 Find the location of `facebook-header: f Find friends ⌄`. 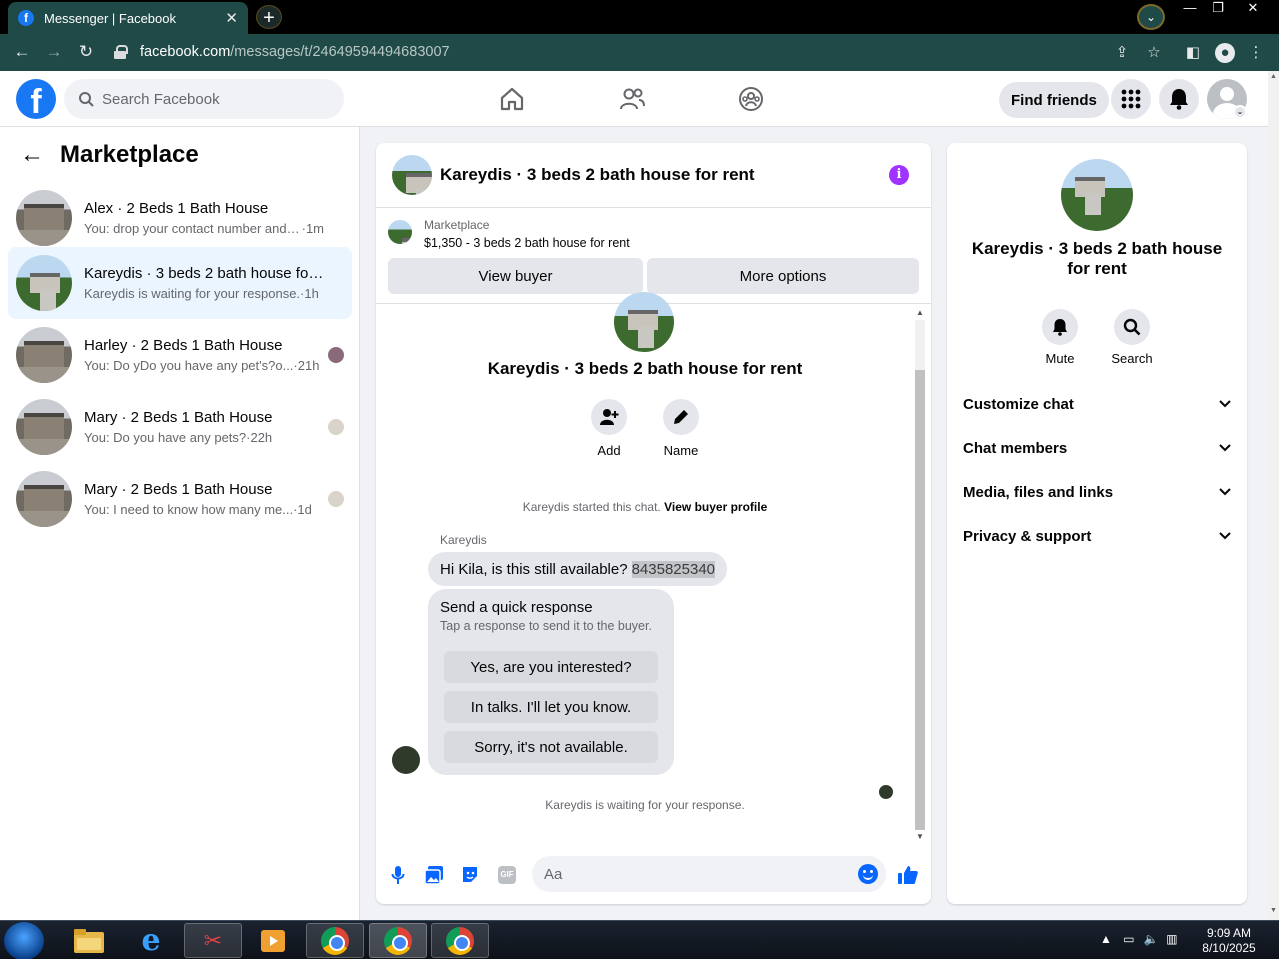

facebook-header: f Find friends ⌄ is located at coordinates (634, 99).